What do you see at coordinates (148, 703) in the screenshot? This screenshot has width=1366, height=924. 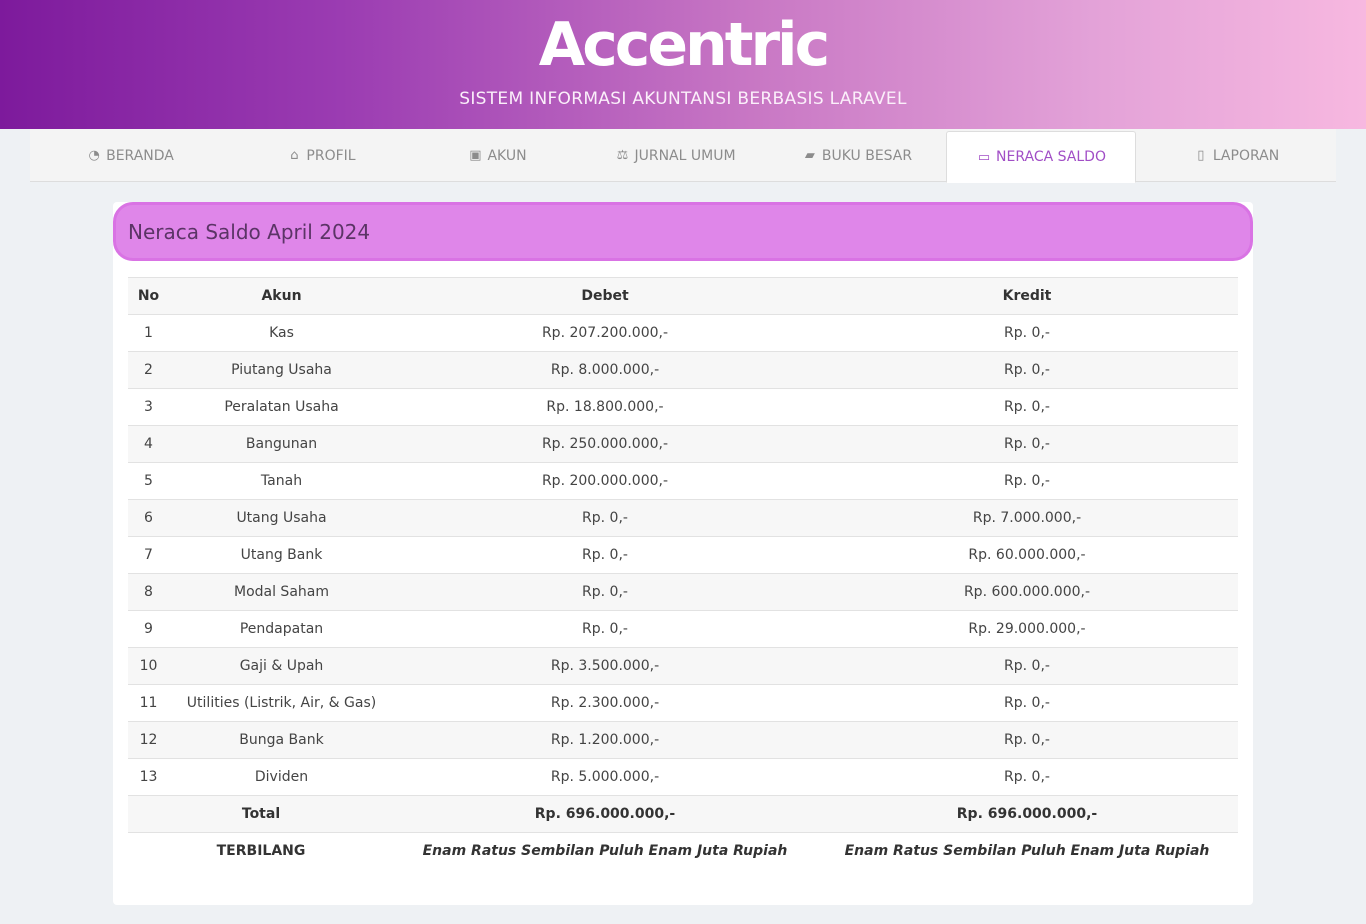 I see `cell-no: 11` at bounding box center [148, 703].